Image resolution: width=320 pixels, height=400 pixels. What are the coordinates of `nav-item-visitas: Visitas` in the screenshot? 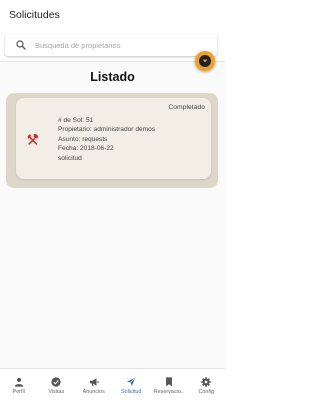 It's located at (57, 384).